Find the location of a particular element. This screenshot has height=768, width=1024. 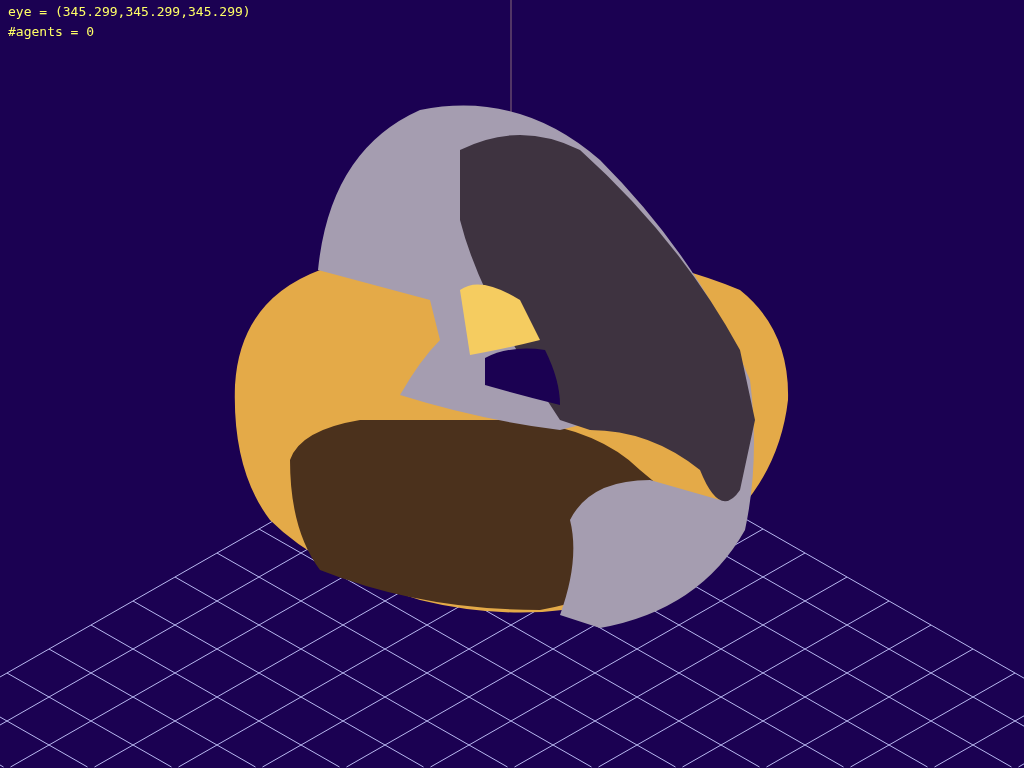

status-text: #agents = 0 is located at coordinates (52, 32).